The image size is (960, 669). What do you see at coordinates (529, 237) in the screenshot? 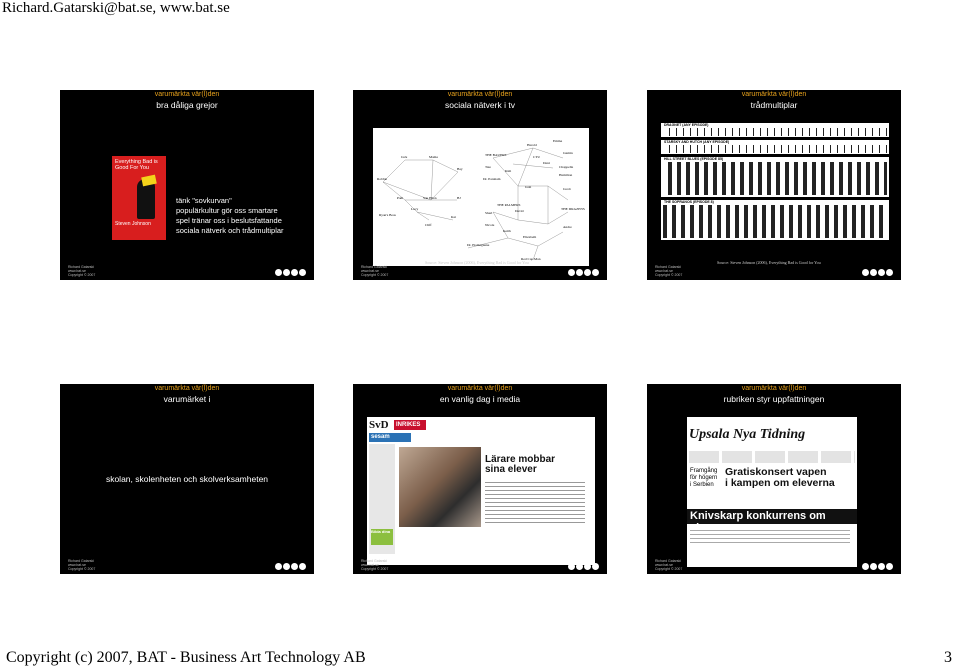
I see `svg-text: Elizabeth` at bounding box center [529, 237].